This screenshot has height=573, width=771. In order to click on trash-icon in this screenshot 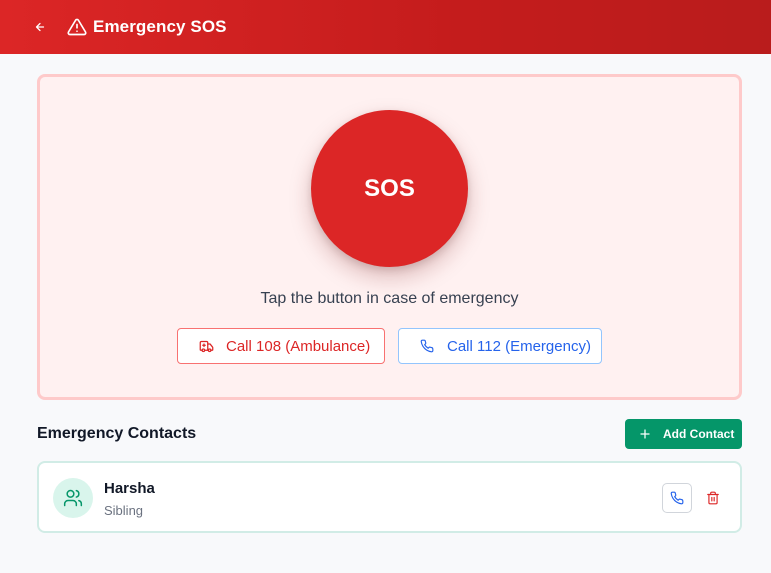, I will do `click(713, 498)`.